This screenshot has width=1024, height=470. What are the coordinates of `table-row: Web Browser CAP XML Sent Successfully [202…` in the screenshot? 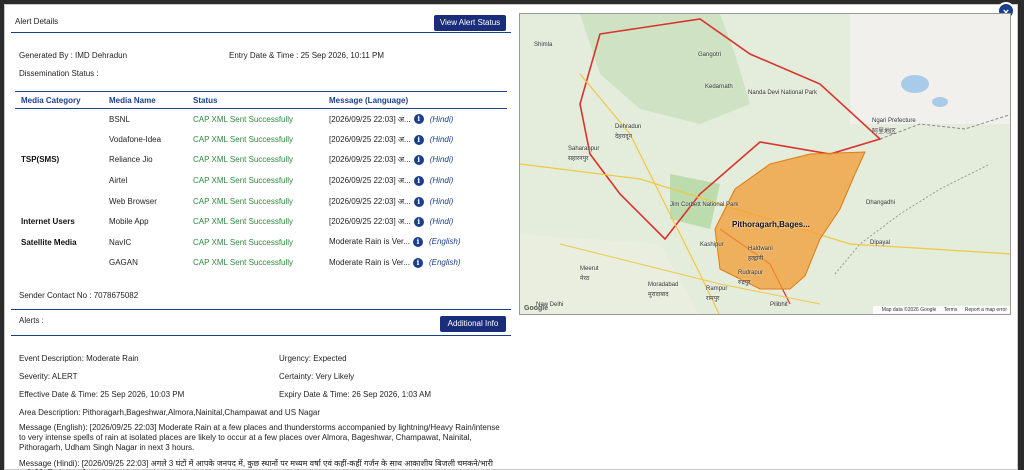 It's located at (261, 201).